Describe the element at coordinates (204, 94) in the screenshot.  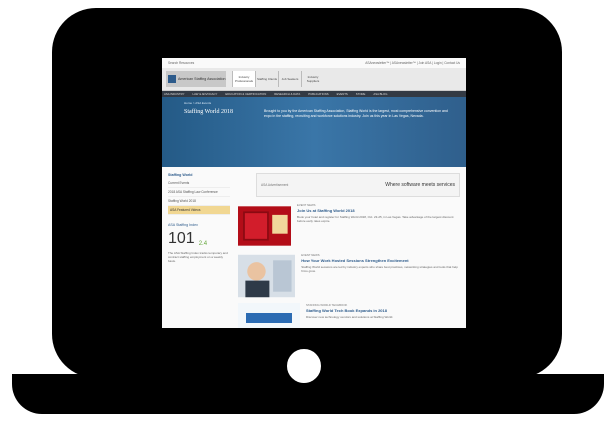
I see `nav-item: LAW & ADVOCACY` at that location.